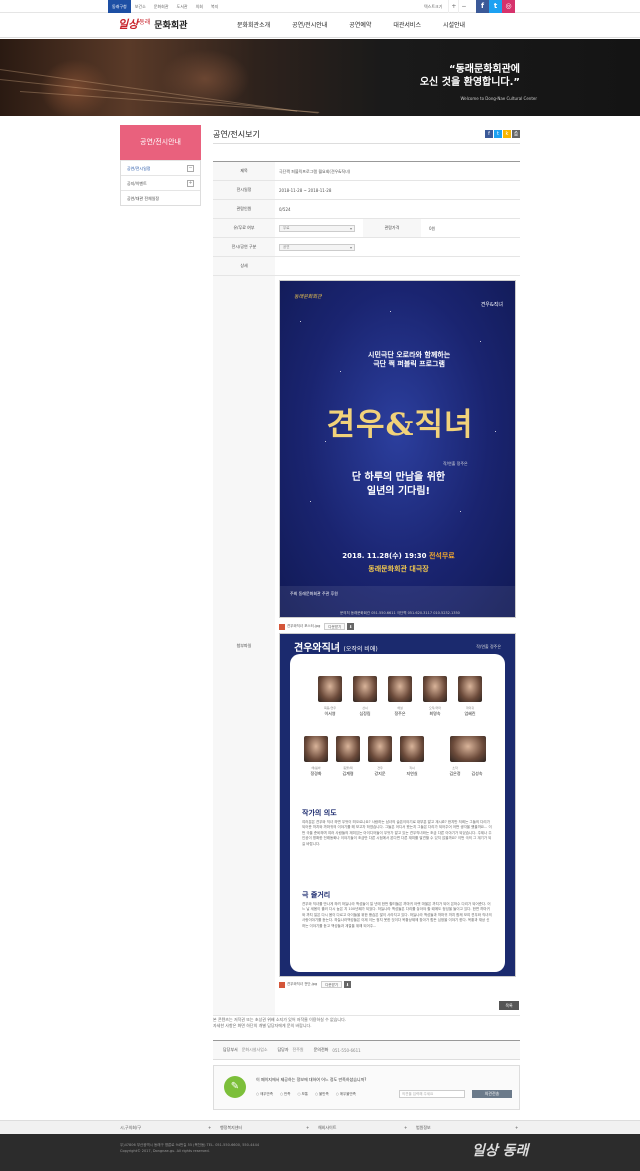 The image size is (640, 1171). Describe the element at coordinates (384, 556) in the screenshot. I see `poster-date-text: 2018. 11.28(수) 19:30` at that location.